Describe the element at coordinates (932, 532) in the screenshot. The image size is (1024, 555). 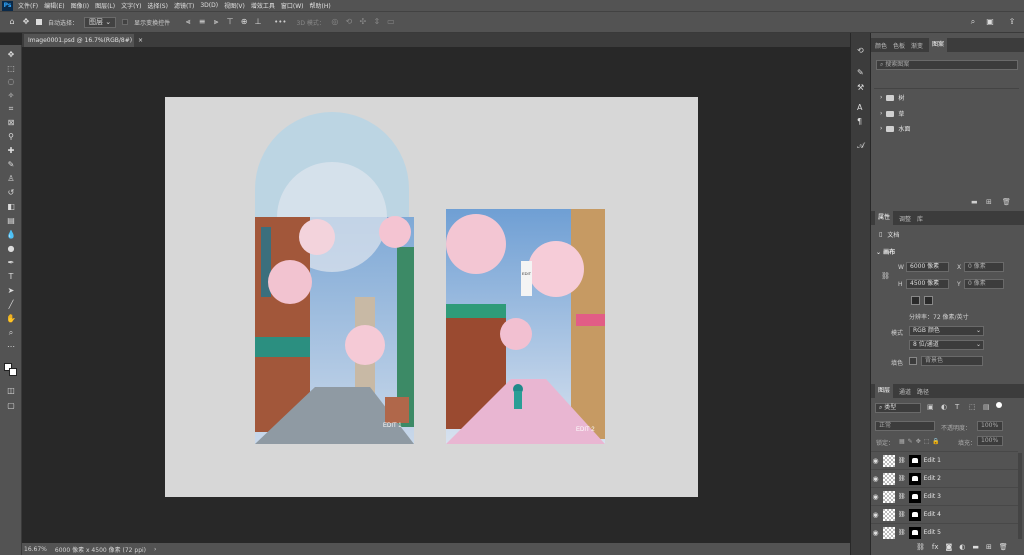
I see `layer-name: Edit 5` at that location.